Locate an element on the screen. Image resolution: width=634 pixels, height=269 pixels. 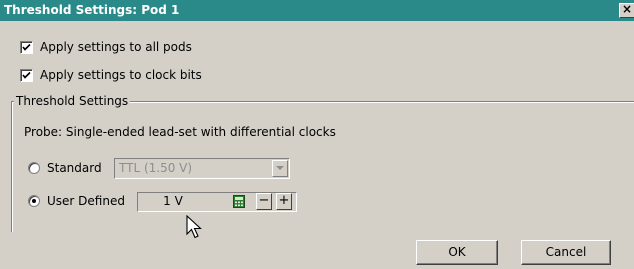
window-title: Threshold Settings: Pod 1 is located at coordinates (92, 10).